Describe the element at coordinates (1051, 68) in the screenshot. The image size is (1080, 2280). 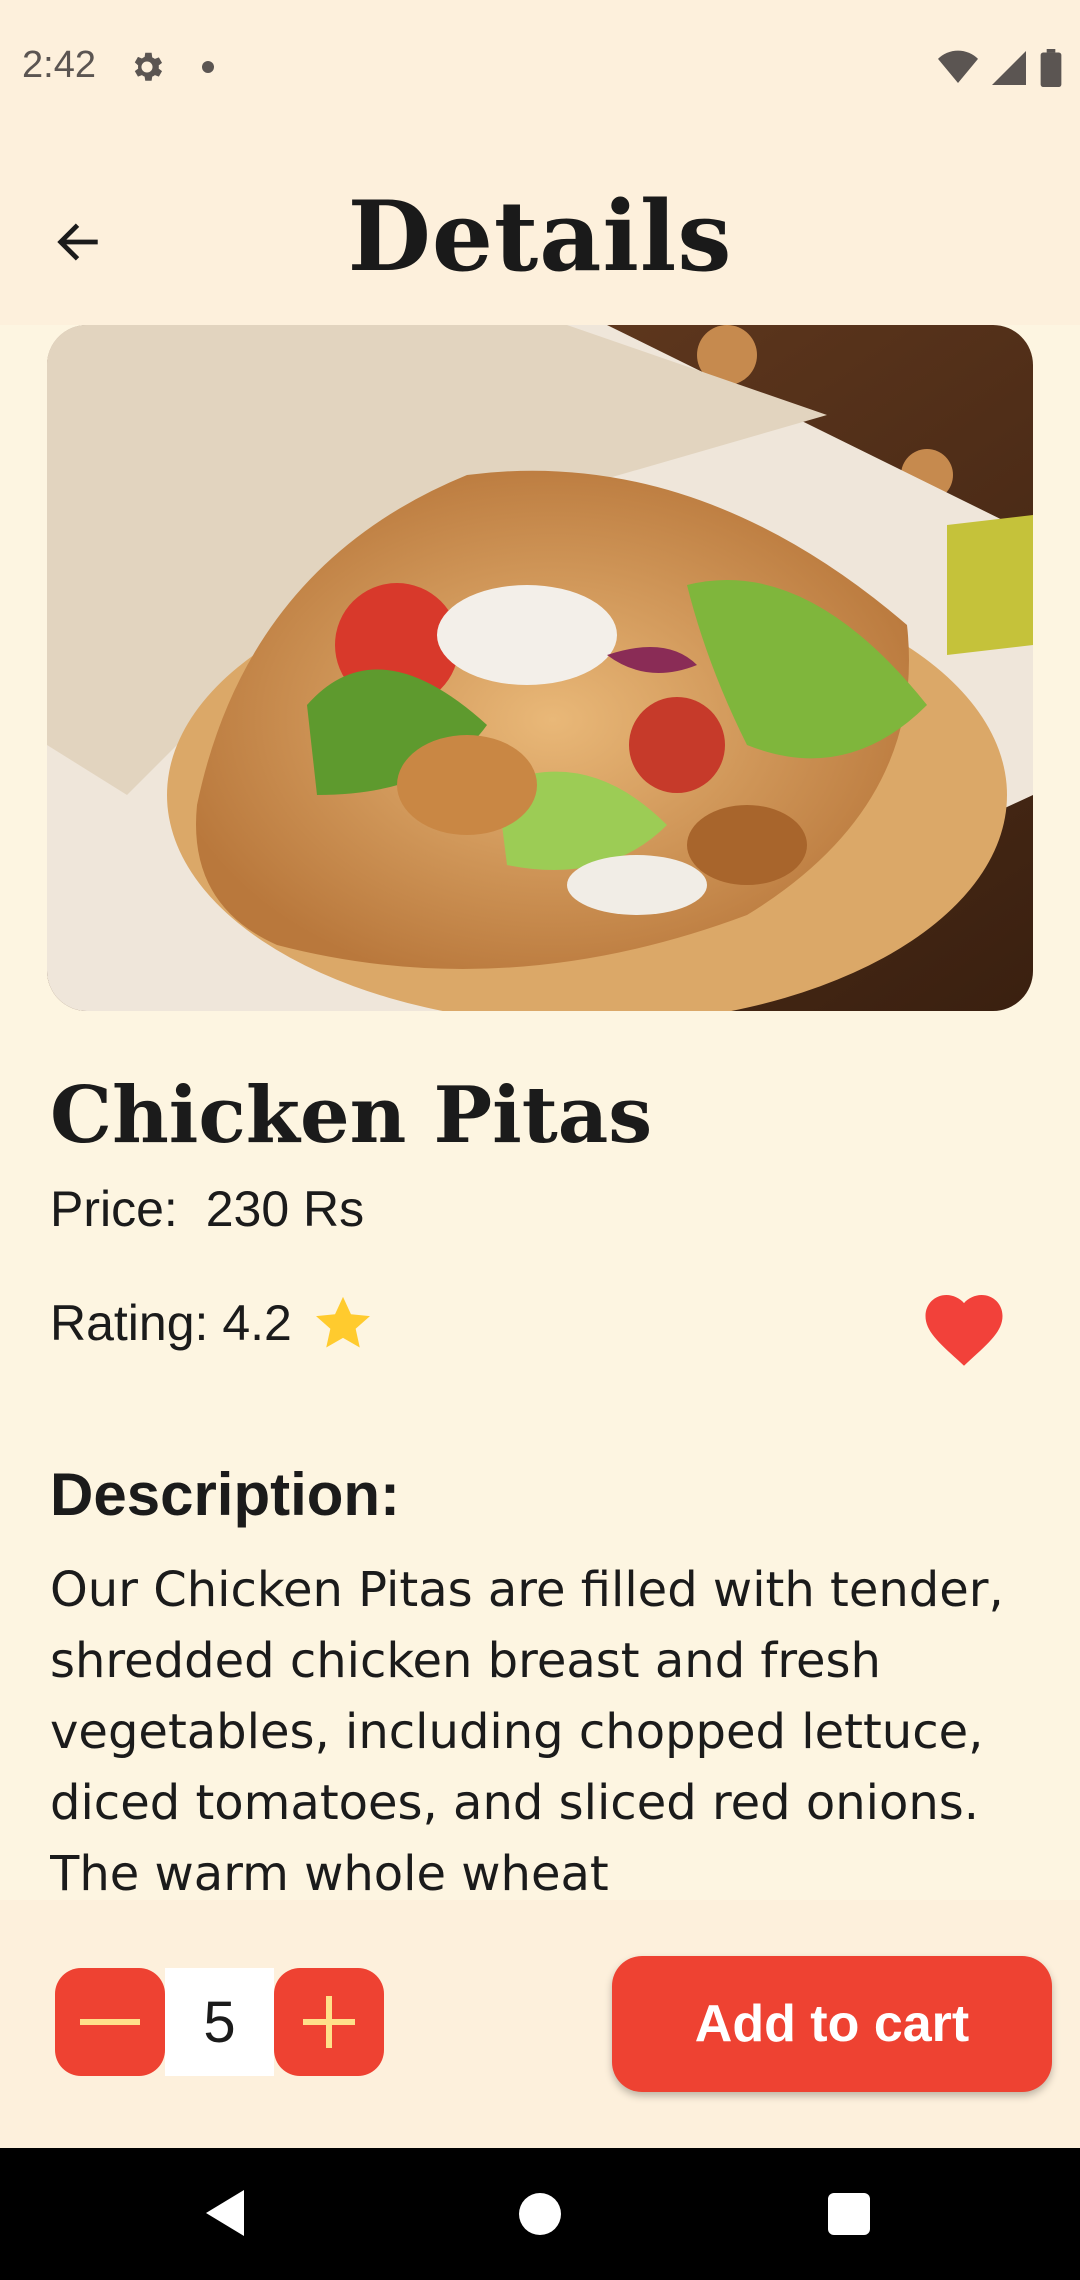
I see `battery-icon` at that location.